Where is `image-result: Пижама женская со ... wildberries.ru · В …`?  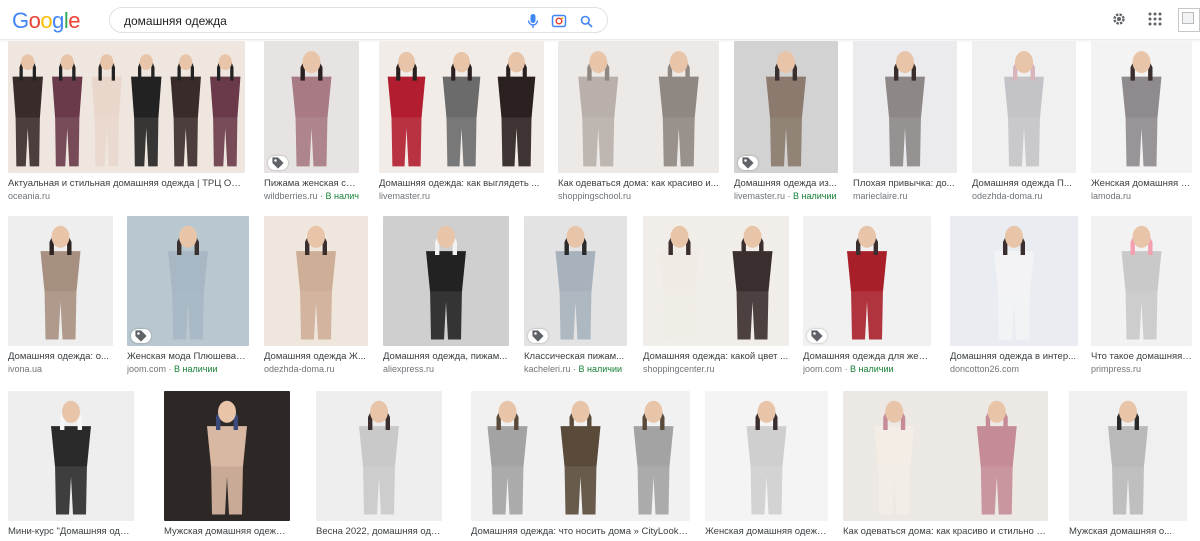 image-result: Пижама женская со ... wildberries.ru · В … is located at coordinates (311, 121).